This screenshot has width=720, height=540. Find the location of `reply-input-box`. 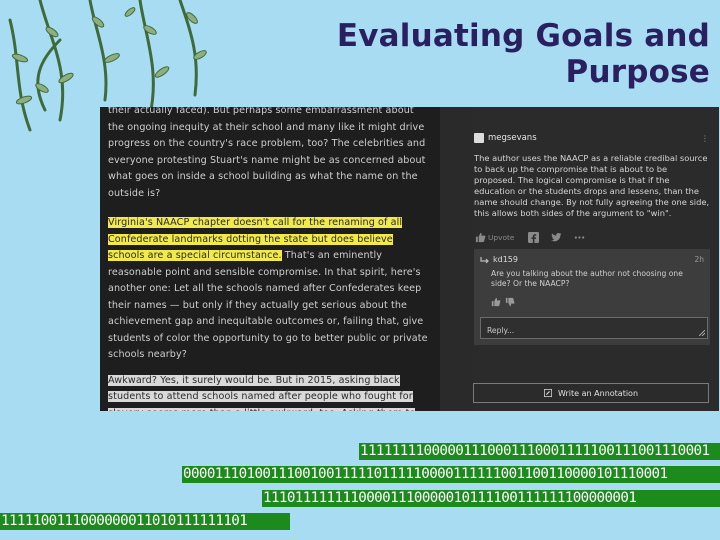

reply-input-box is located at coordinates (594, 329).